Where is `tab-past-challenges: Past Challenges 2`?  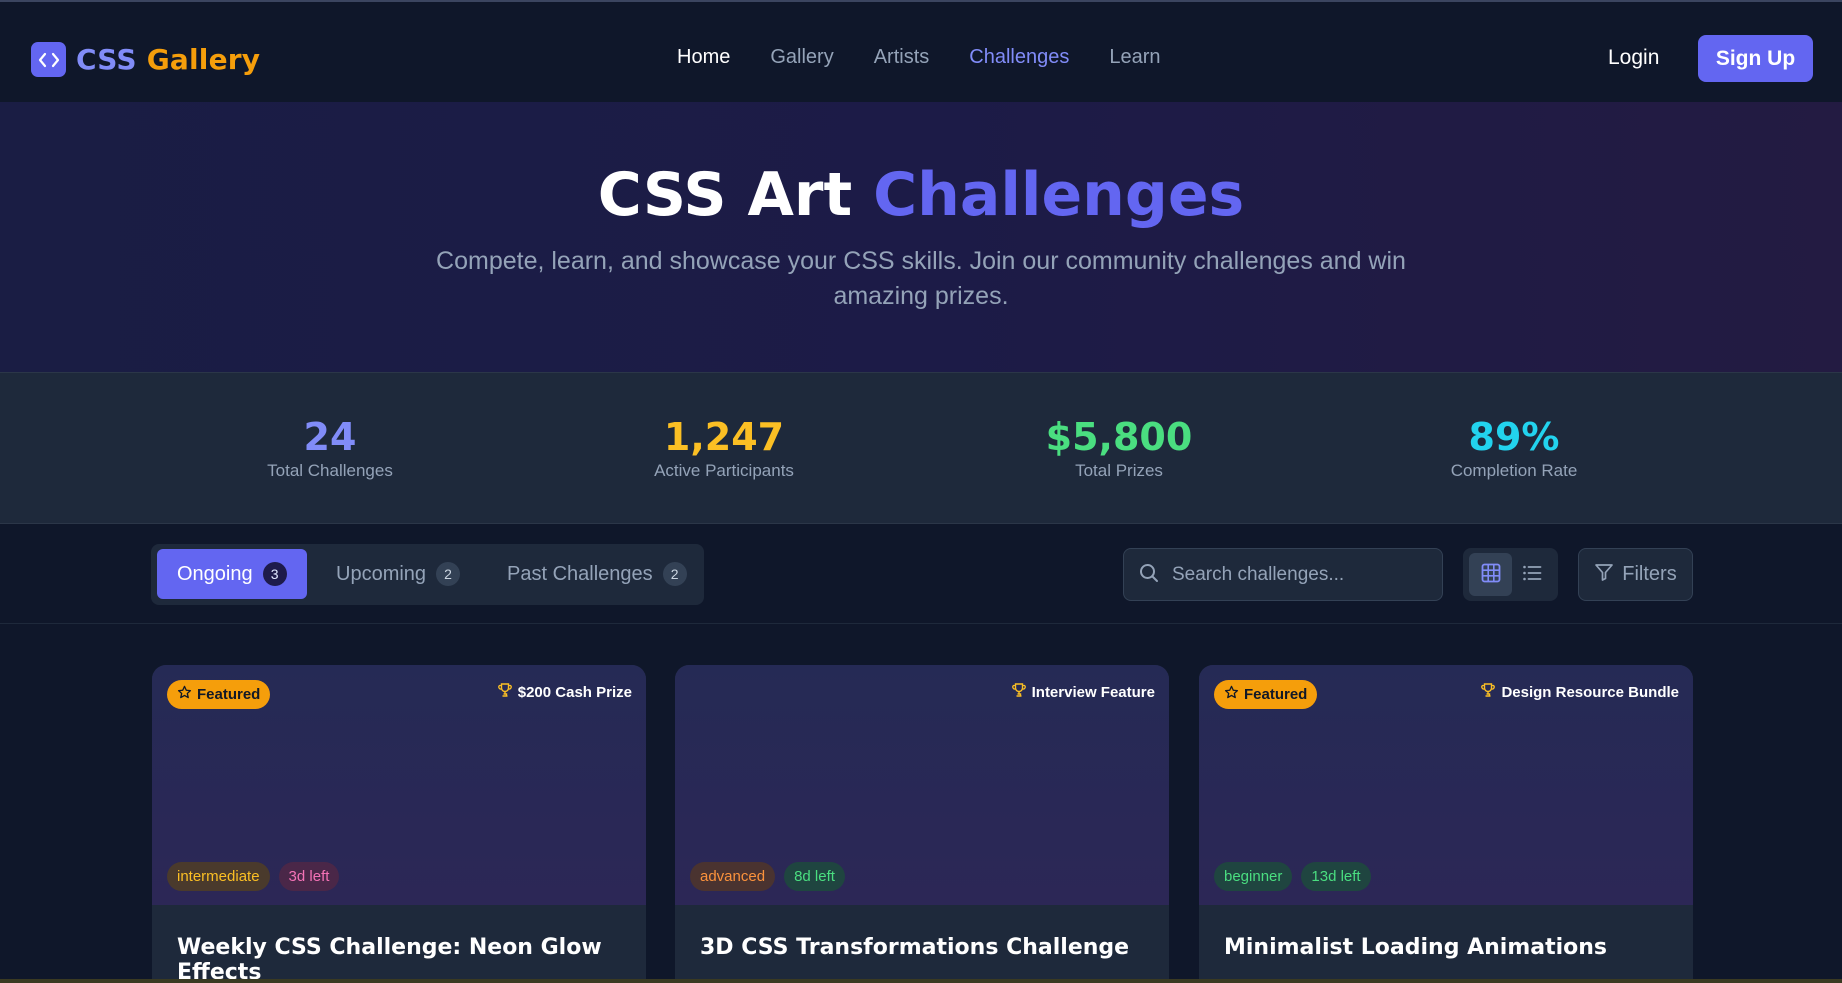 tab-past-challenges: Past Challenges 2 is located at coordinates (597, 574).